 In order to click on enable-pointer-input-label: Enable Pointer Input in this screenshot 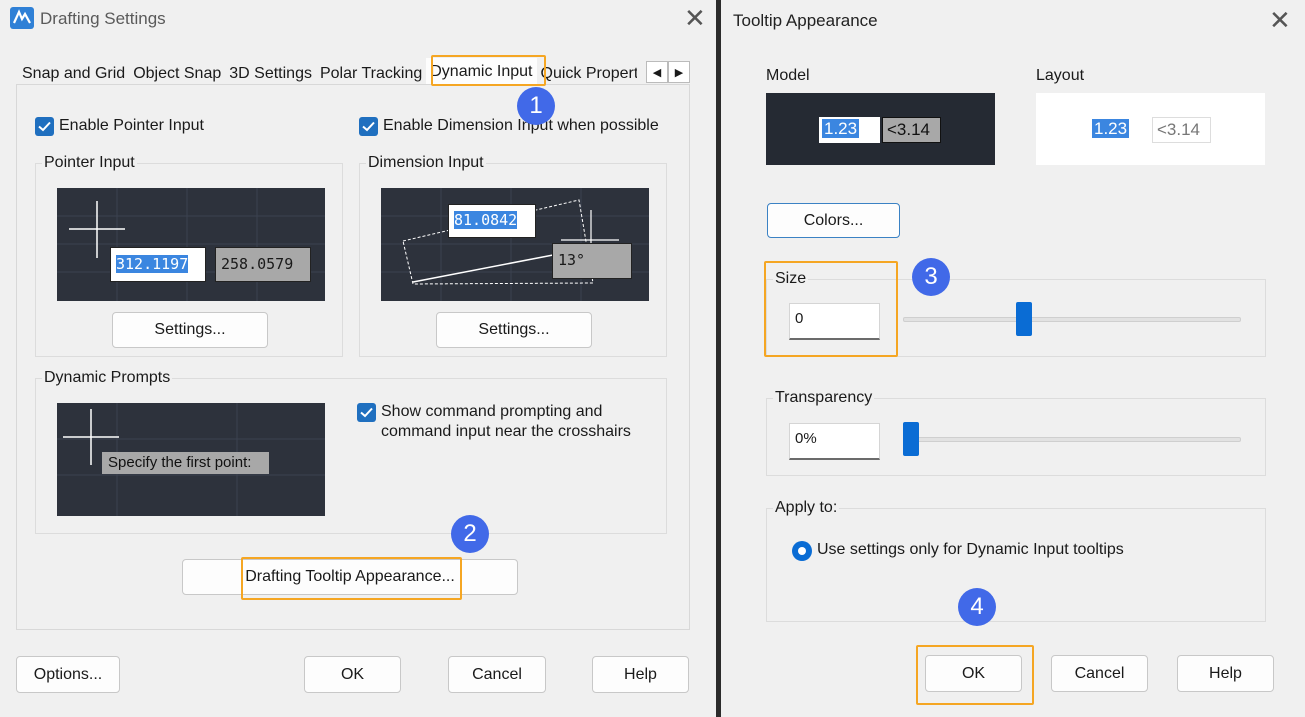, I will do `click(131, 125)`.